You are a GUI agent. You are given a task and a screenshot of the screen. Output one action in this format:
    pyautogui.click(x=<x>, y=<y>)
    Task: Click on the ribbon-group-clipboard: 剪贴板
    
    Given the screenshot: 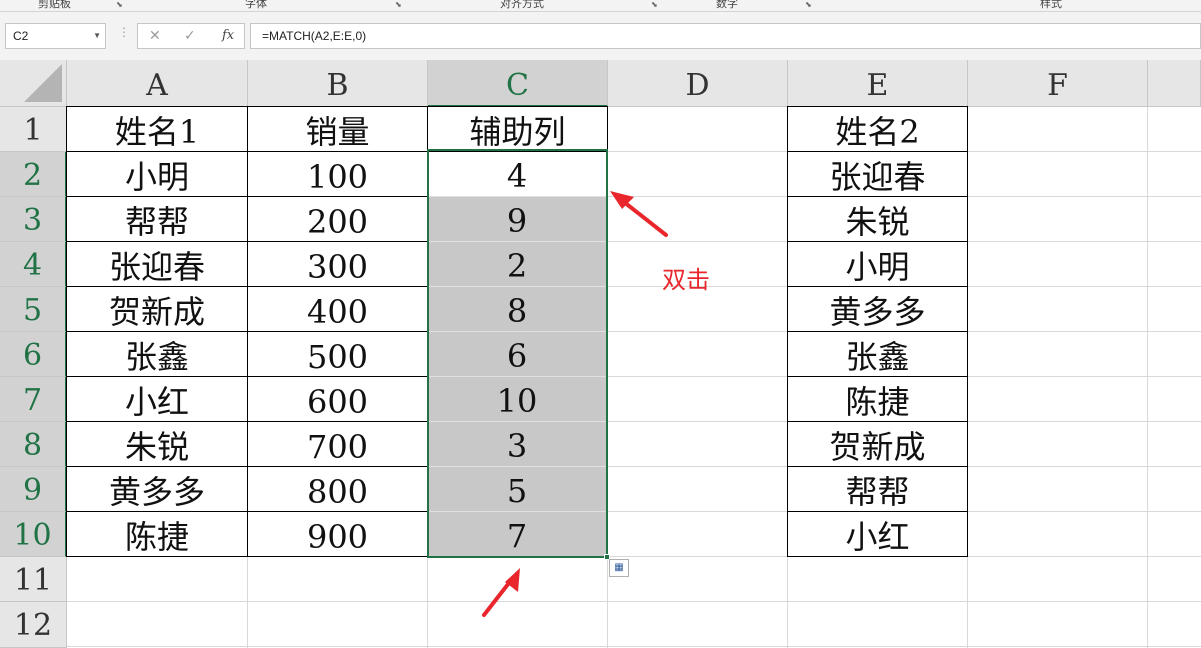 What is the action you would take?
    pyautogui.click(x=54, y=5)
    